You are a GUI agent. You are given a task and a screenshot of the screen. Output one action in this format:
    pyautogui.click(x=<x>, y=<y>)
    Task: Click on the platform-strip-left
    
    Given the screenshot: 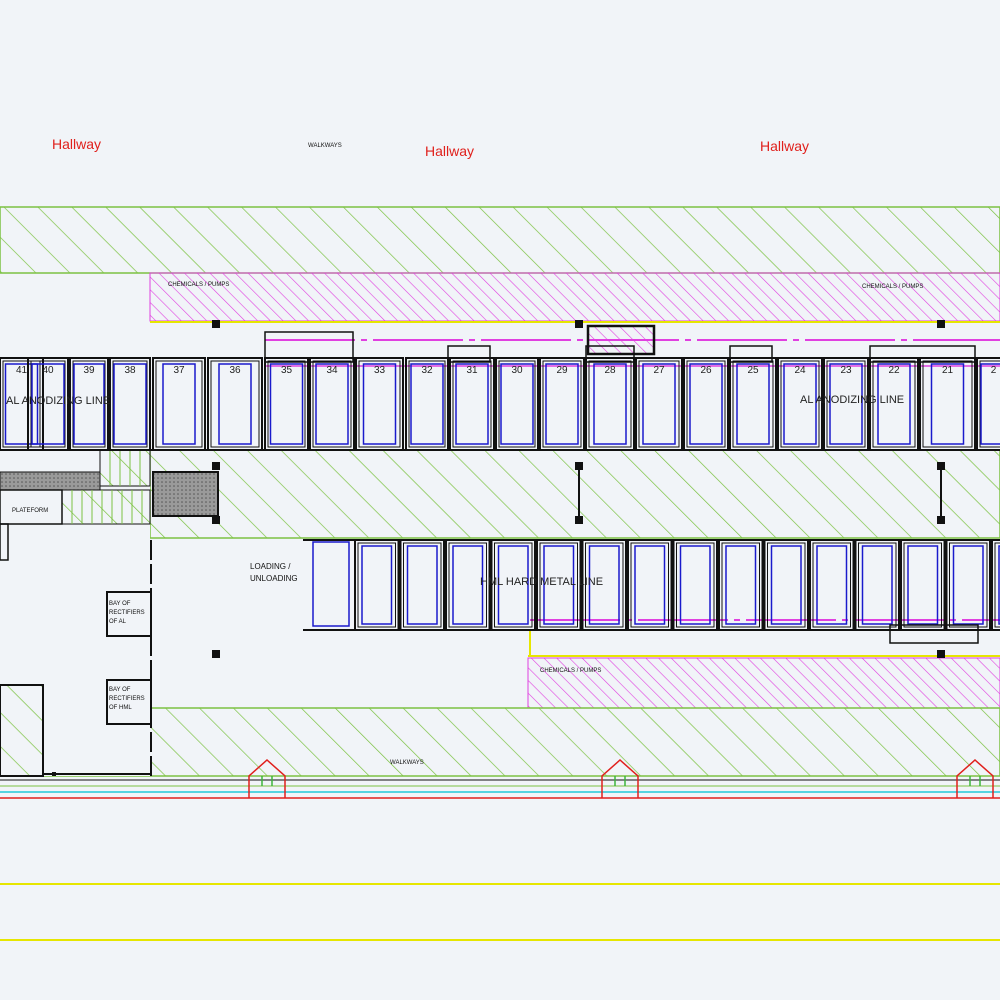 What is the action you would take?
    pyautogui.click(x=50, y=481)
    